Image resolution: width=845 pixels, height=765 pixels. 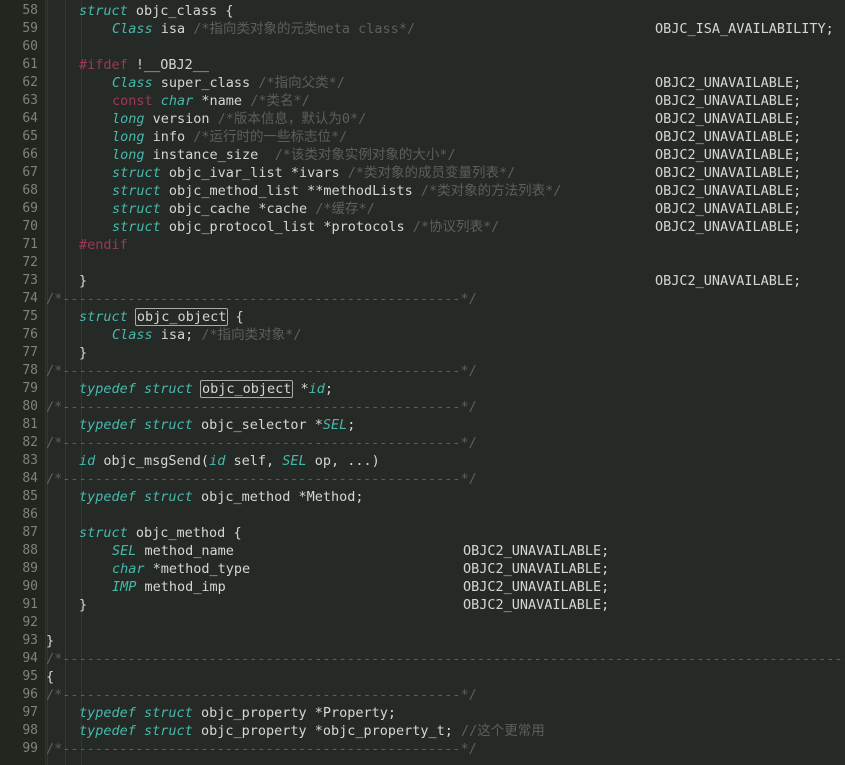 What do you see at coordinates (30, 226) in the screenshot?
I see `line-number: 70` at bounding box center [30, 226].